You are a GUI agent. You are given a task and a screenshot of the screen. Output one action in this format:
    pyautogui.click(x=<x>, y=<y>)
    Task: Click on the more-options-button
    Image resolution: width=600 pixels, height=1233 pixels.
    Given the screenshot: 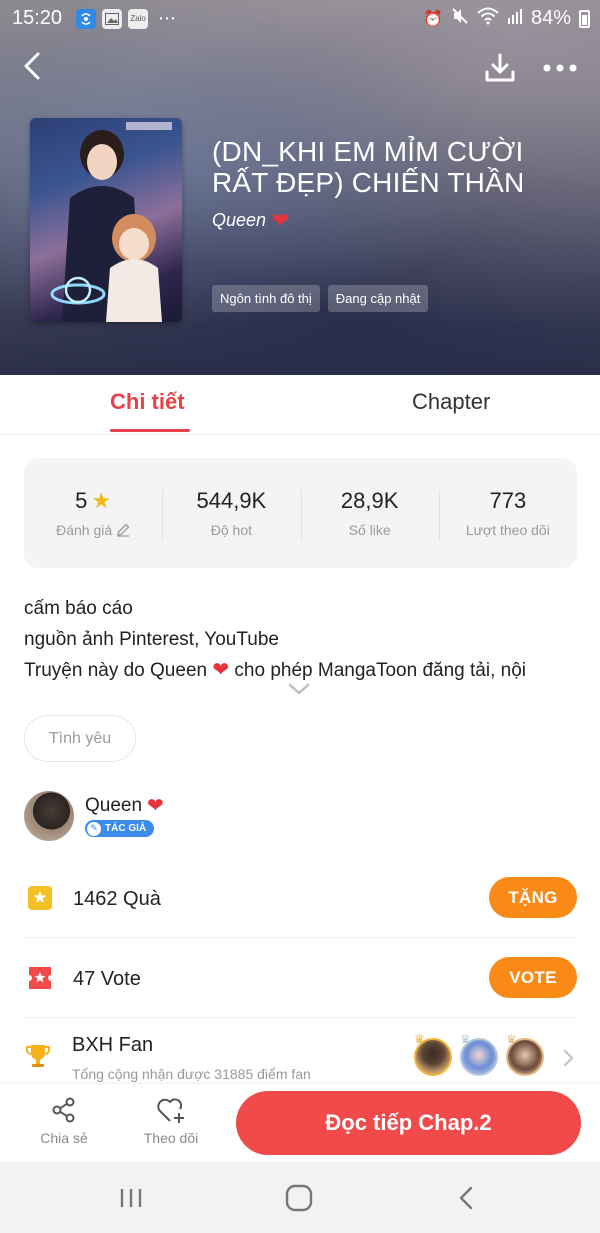 What is the action you would take?
    pyautogui.click(x=560, y=68)
    